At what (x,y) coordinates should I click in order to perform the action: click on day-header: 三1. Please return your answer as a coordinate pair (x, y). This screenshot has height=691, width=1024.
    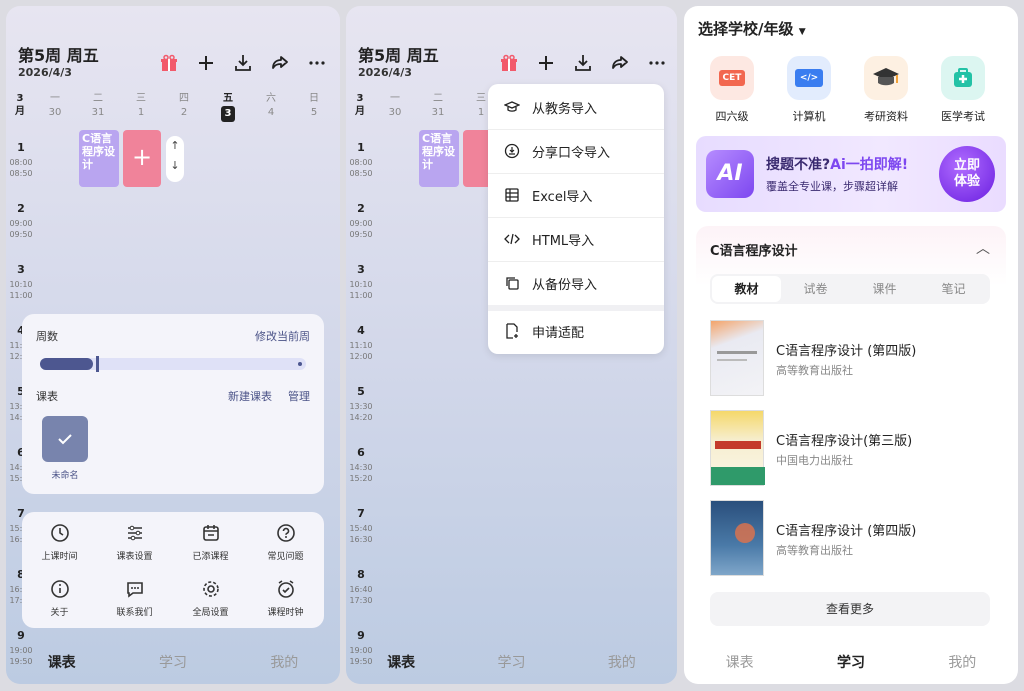
    Looking at the image, I should click on (141, 105).